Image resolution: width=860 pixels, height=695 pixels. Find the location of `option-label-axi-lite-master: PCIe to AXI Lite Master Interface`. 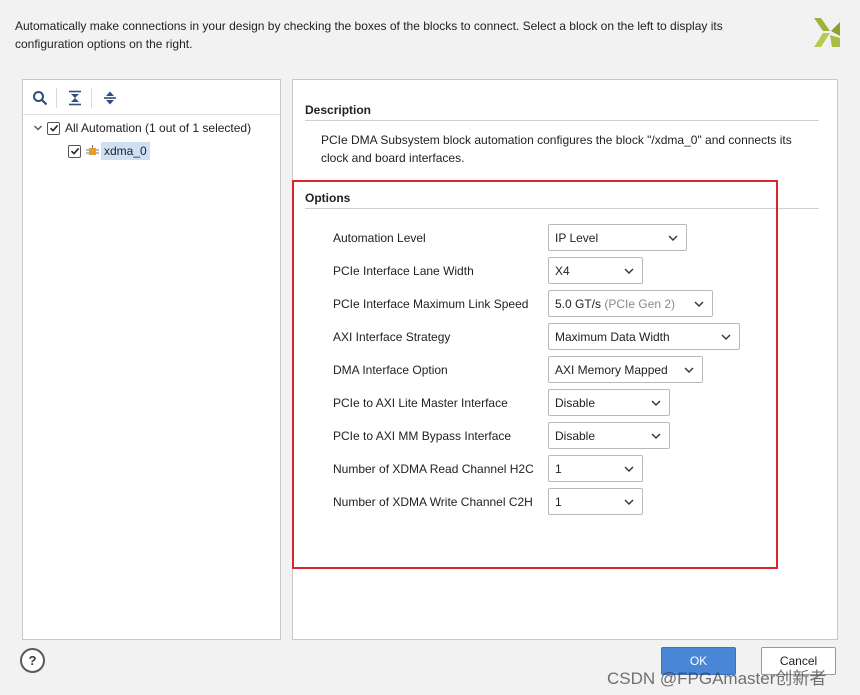

option-label-axi-lite-master: PCIe to AXI Lite Master Interface is located at coordinates (420, 403).